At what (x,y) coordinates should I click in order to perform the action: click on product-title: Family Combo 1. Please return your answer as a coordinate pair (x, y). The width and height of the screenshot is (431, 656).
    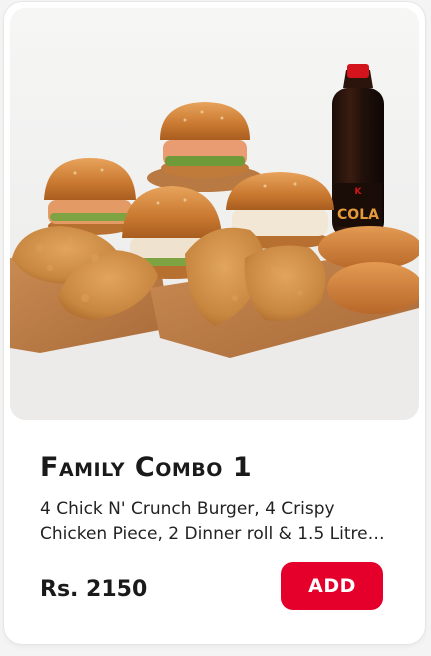
    Looking at the image, I should click on (146, 467).